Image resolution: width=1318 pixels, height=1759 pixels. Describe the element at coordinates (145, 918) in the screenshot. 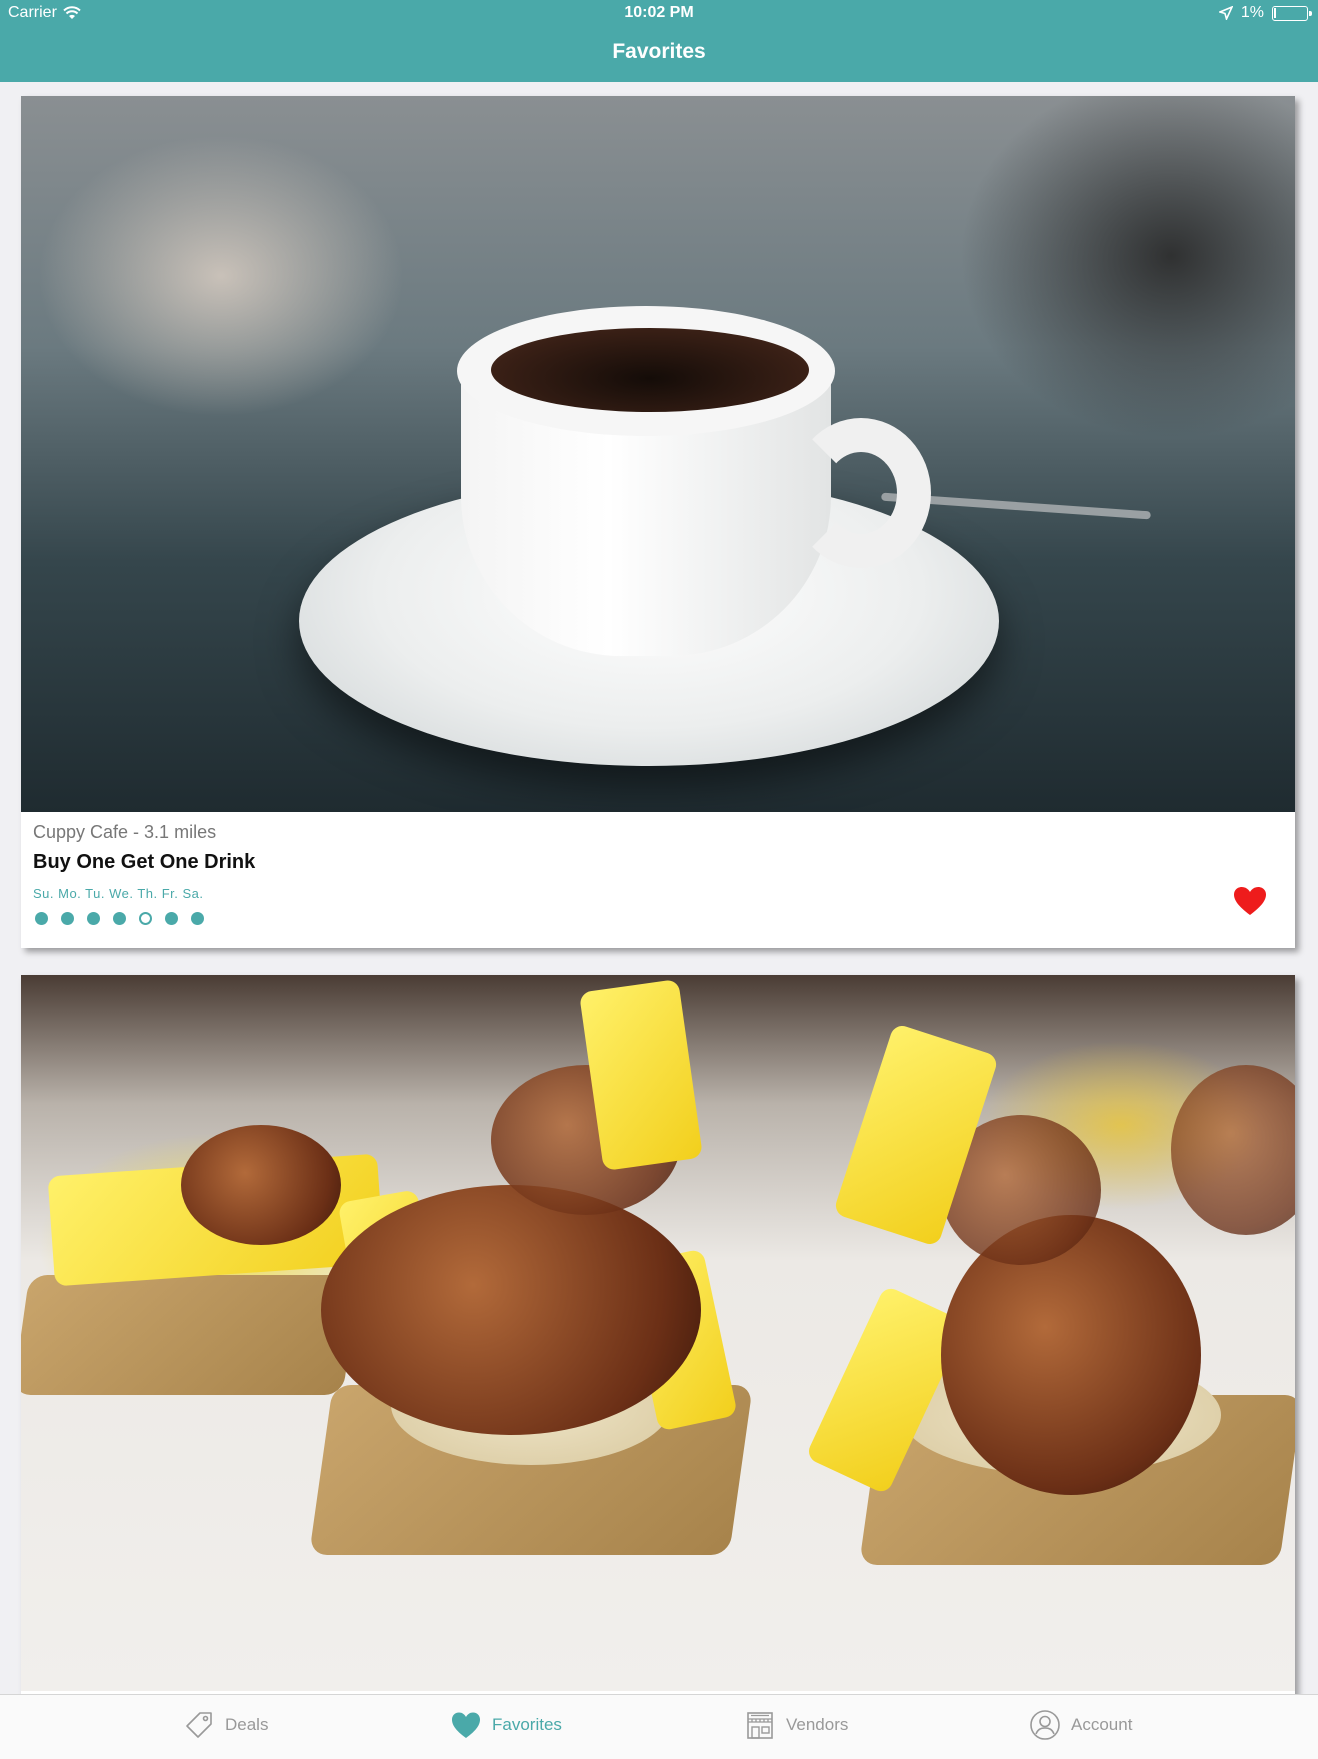

I see `day-dot-thursday` at that location.